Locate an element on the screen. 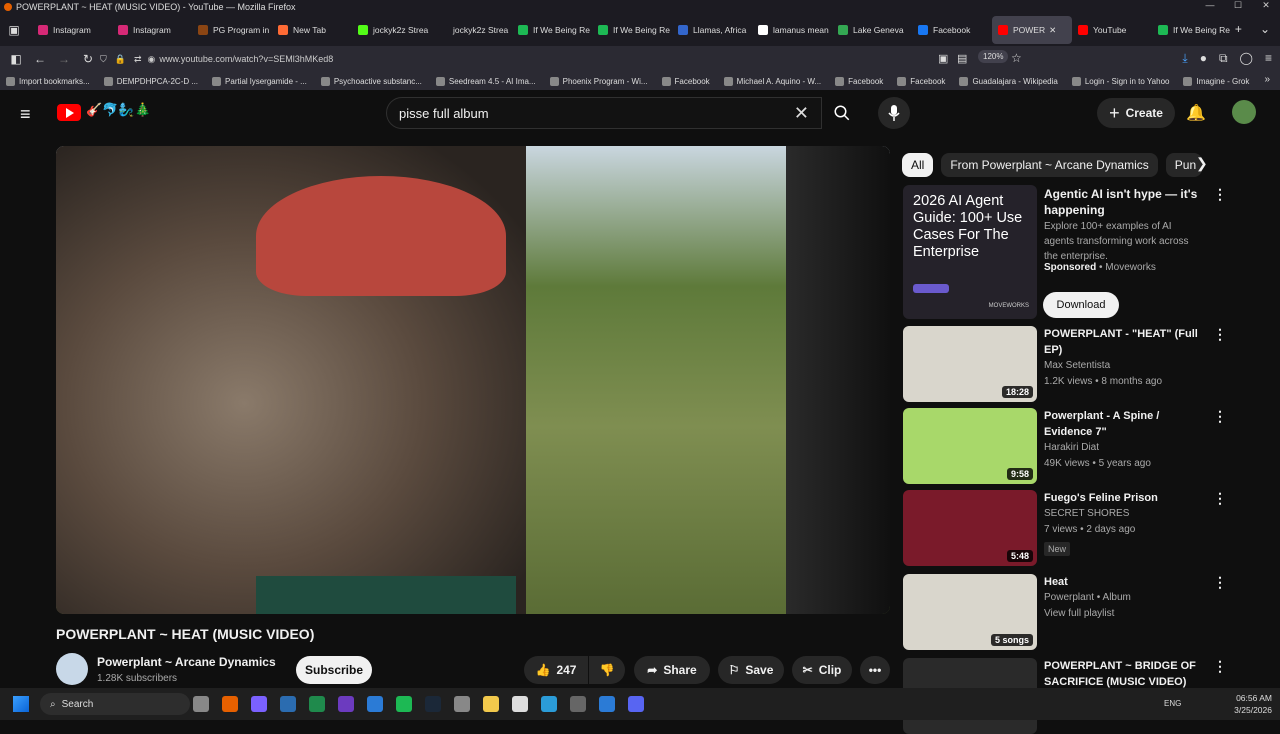 This screenshot has height=734, width=1280. browser-tab: lamanus mean is located at coordinates (792, 30).